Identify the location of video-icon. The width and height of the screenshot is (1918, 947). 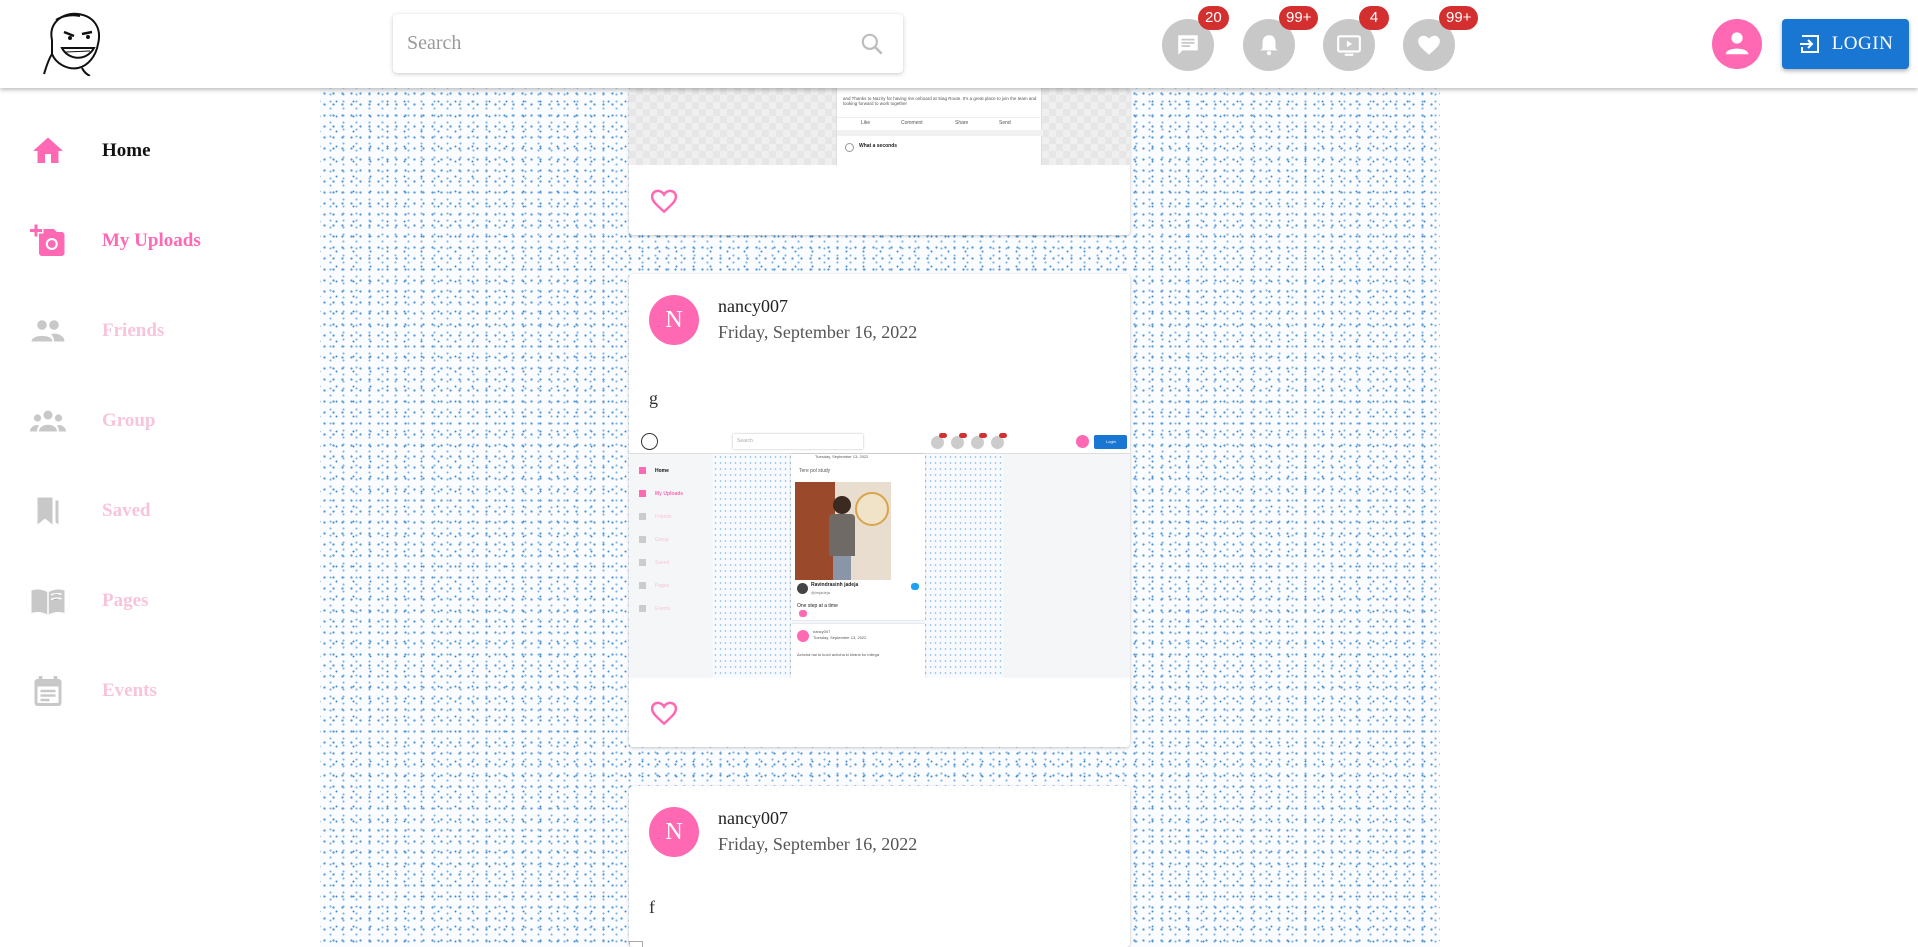
(1349, 45).